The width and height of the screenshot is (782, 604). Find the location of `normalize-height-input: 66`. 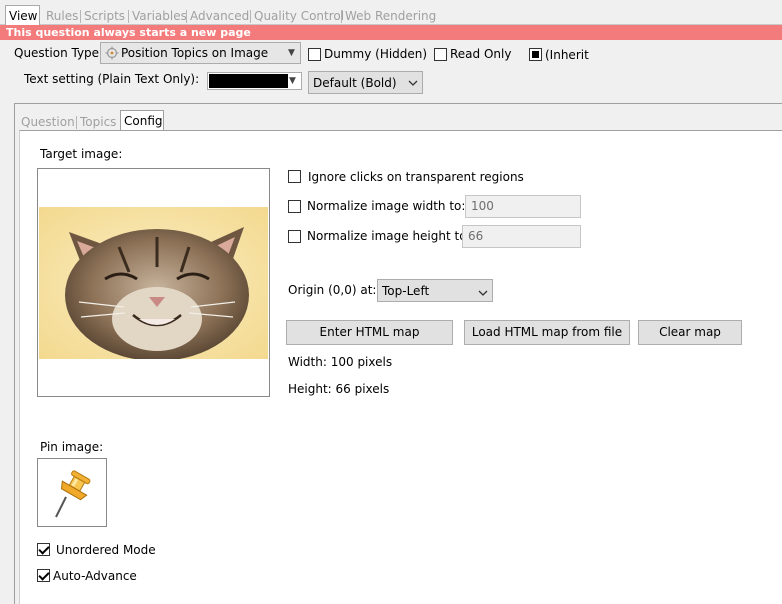

normalize-height-input: 66 is located at coordinates (521, 236).